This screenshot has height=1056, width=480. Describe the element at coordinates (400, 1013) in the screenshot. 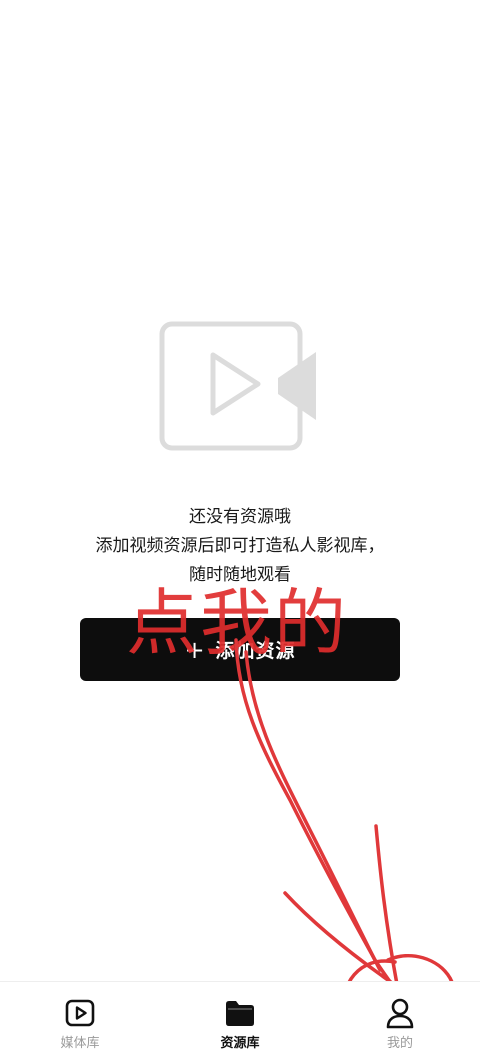

I see `person-icon` at that location.